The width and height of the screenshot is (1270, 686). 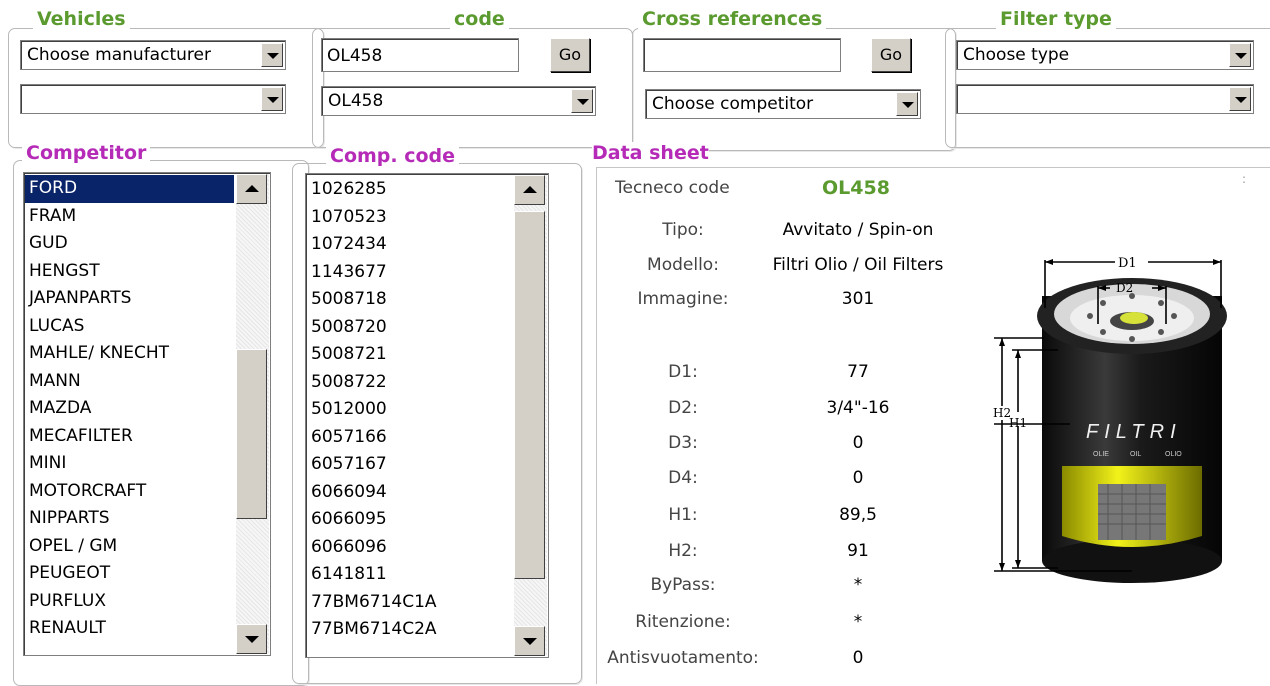 I want to click on code-input-value: OL458, so click(x=355, y=56).